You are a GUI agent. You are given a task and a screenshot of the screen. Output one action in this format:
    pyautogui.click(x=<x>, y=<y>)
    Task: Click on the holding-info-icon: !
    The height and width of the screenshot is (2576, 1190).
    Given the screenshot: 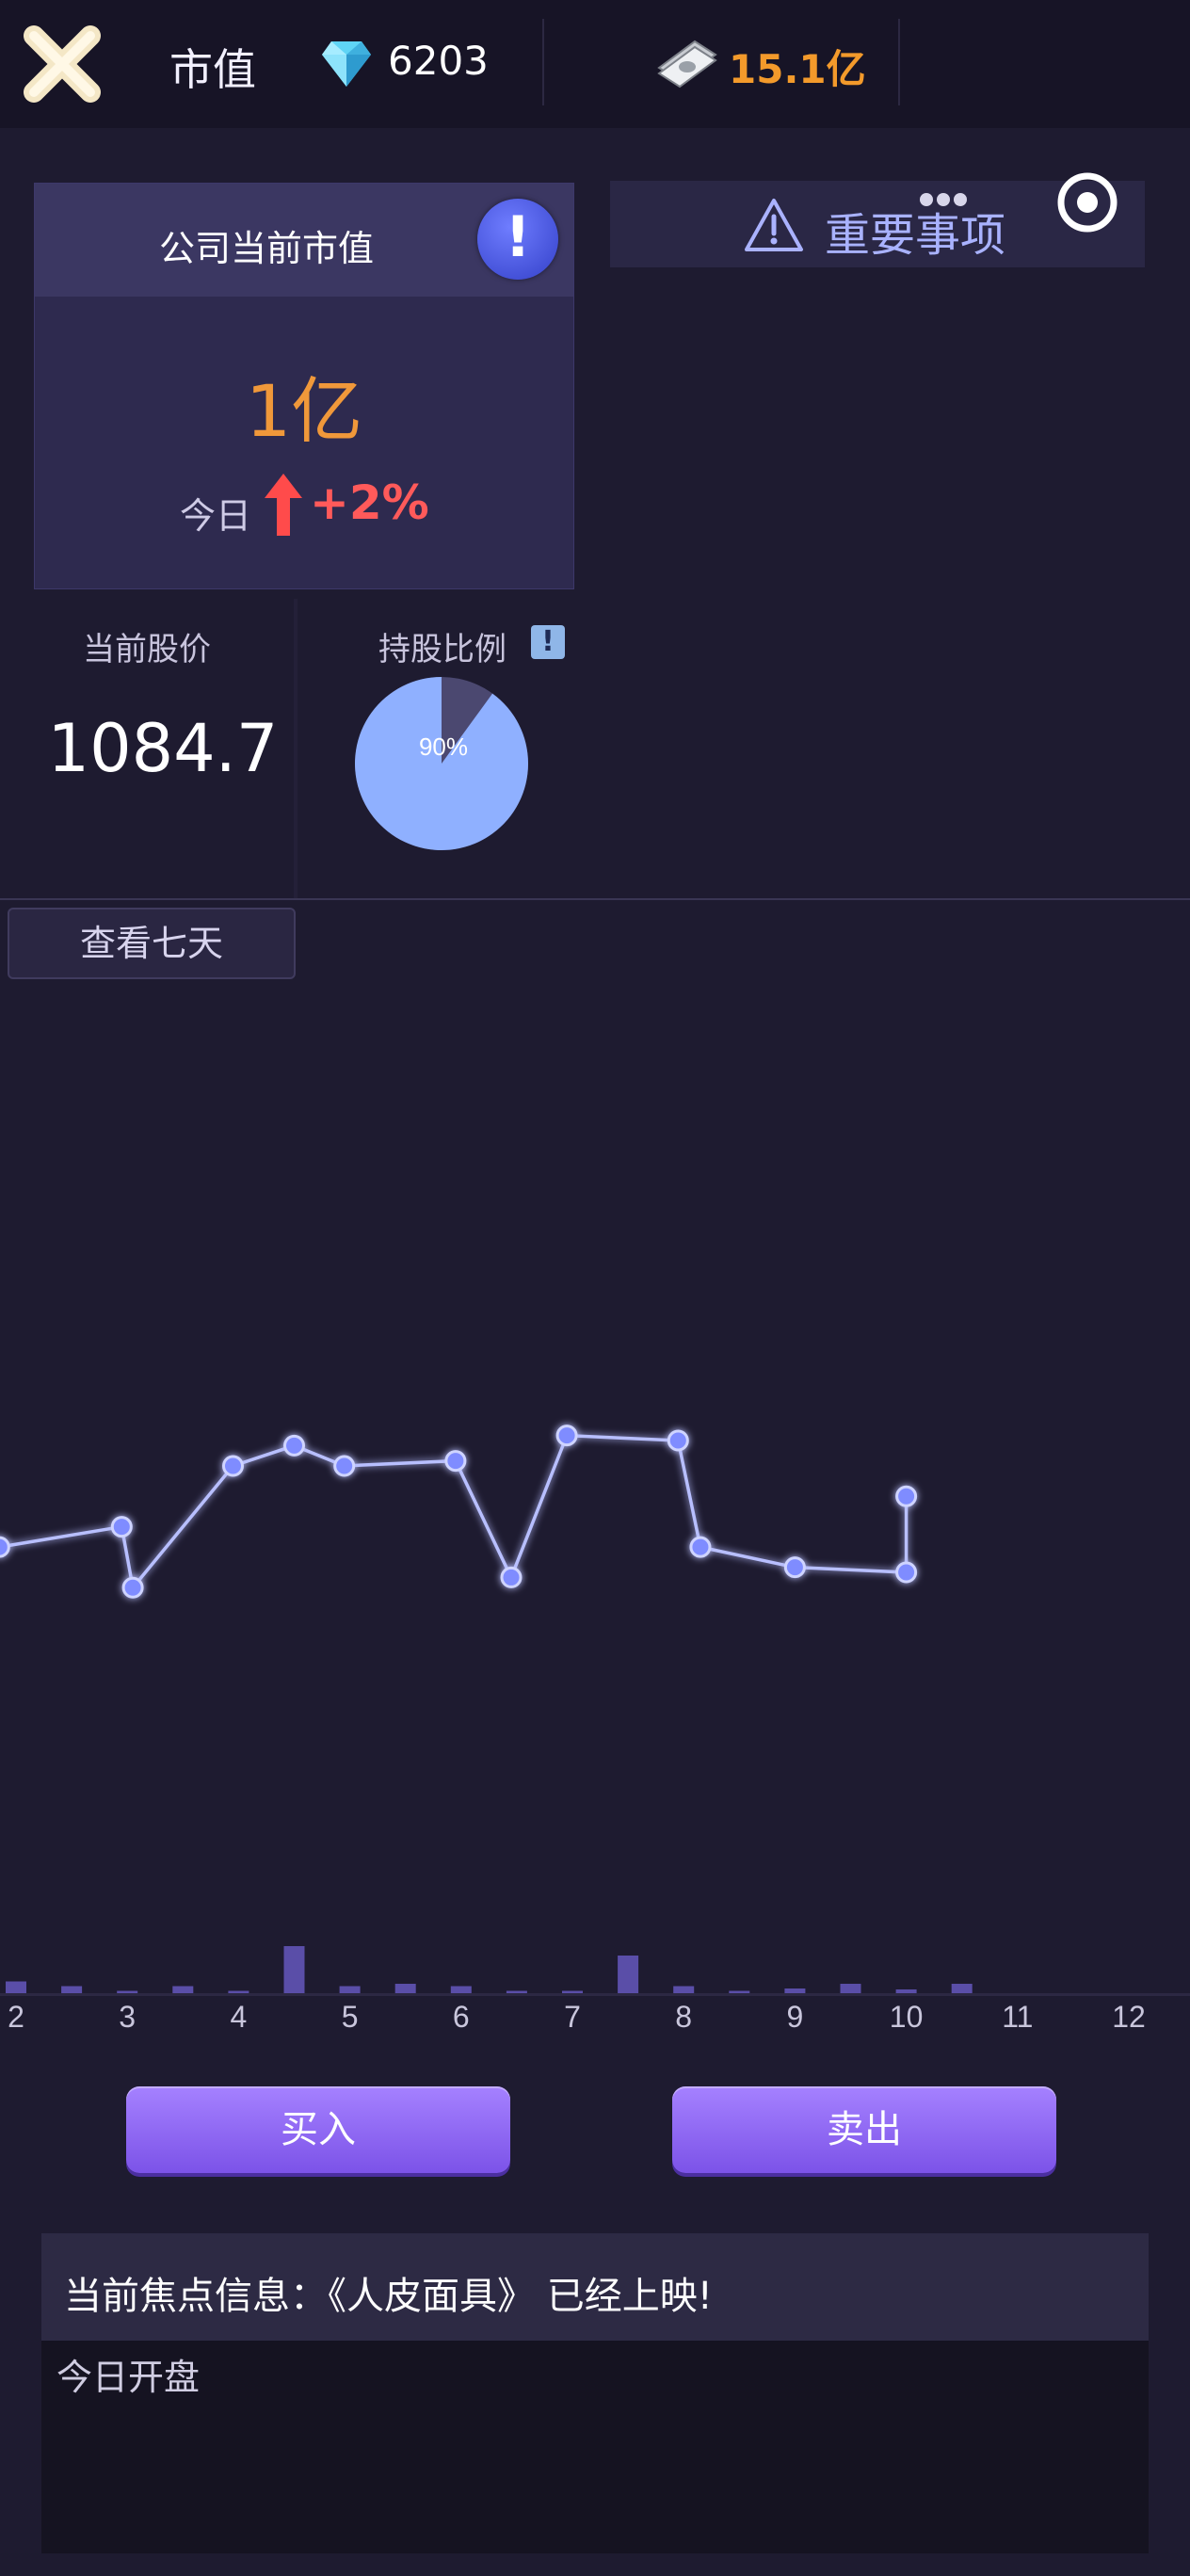 What is the action you would take?
    pyautogui.click(x=548, y=642)
    